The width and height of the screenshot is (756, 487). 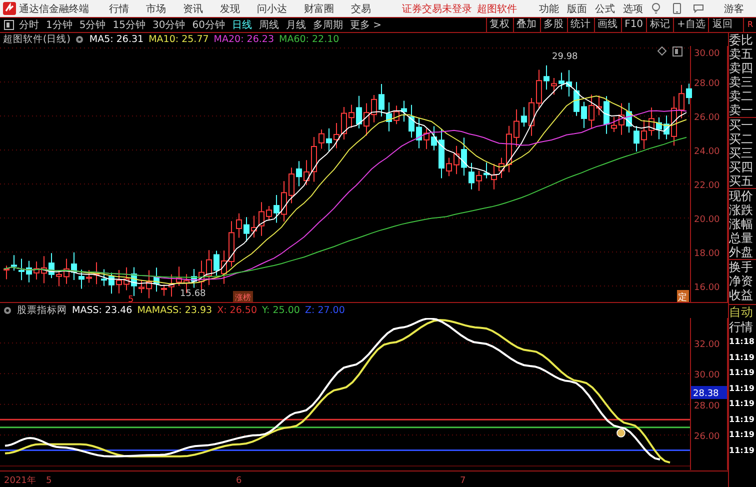 I want to click on indicator-value: MA5: 26.31, so click(x=116, y=39).